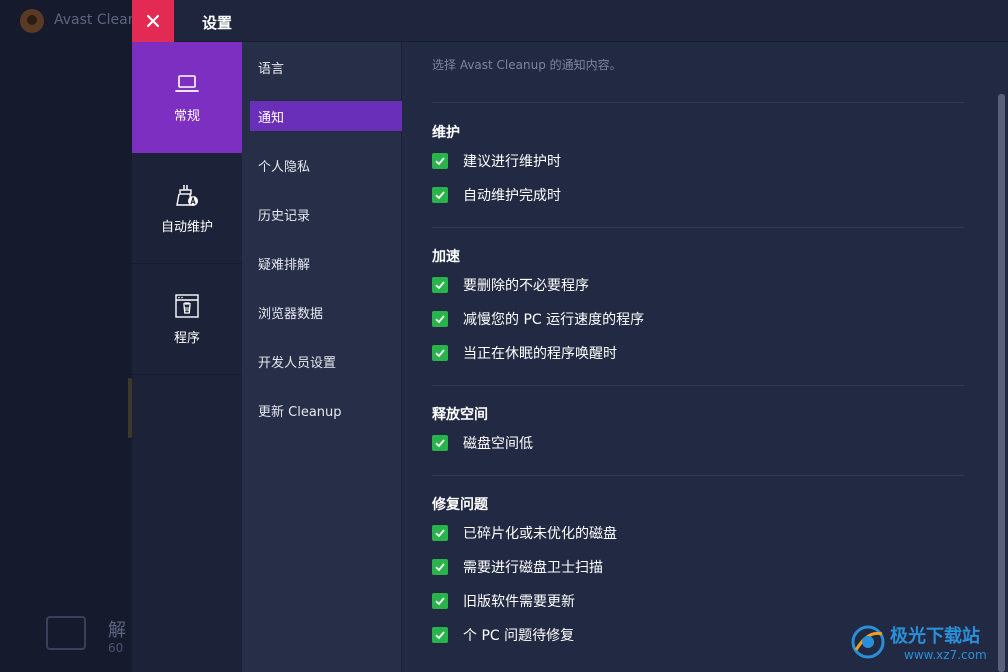 The image size is (1008, 672). Describe the element at coordinates (186, 116) in the screenshot. I see `category-label: 常规` at that location.